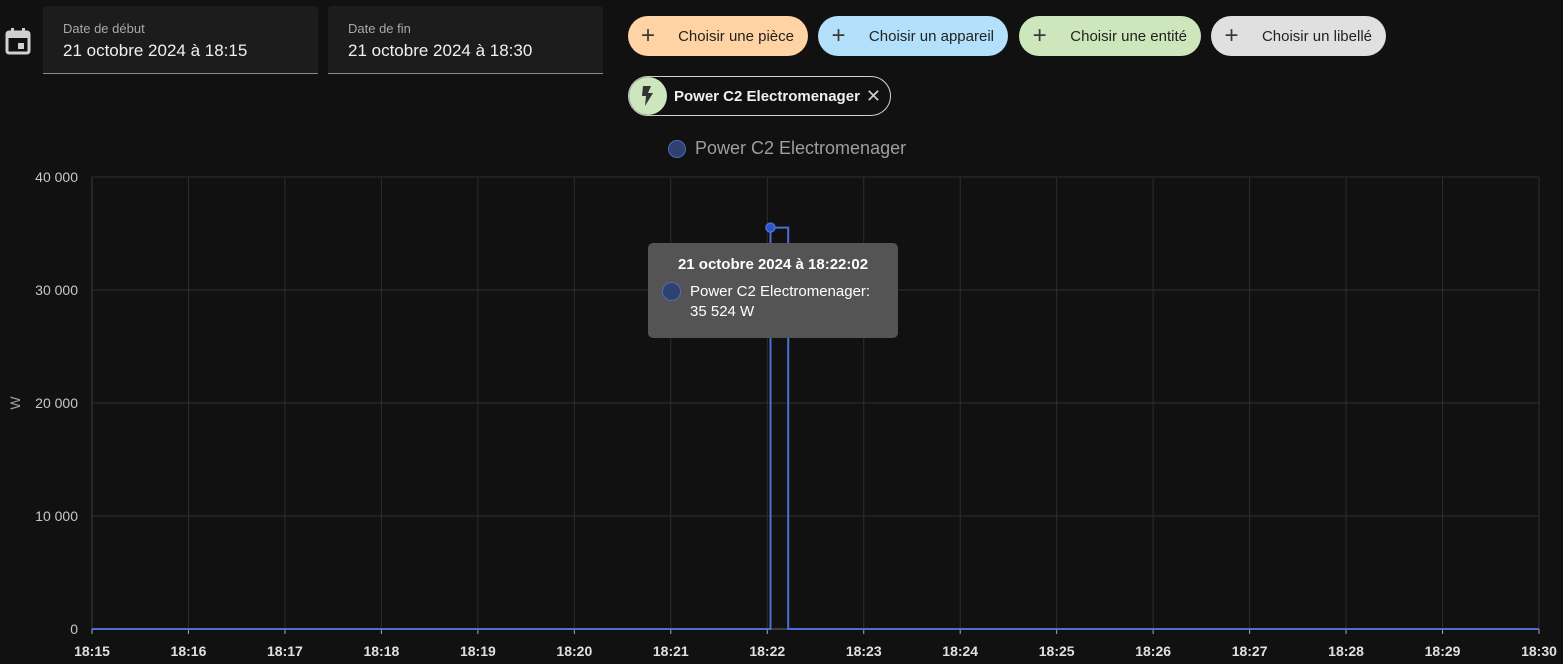 The image size is (1563, 664). Describe the element at coordinates (74, 629) in the screenshot. I see `y-tick-label: 0` at that location.